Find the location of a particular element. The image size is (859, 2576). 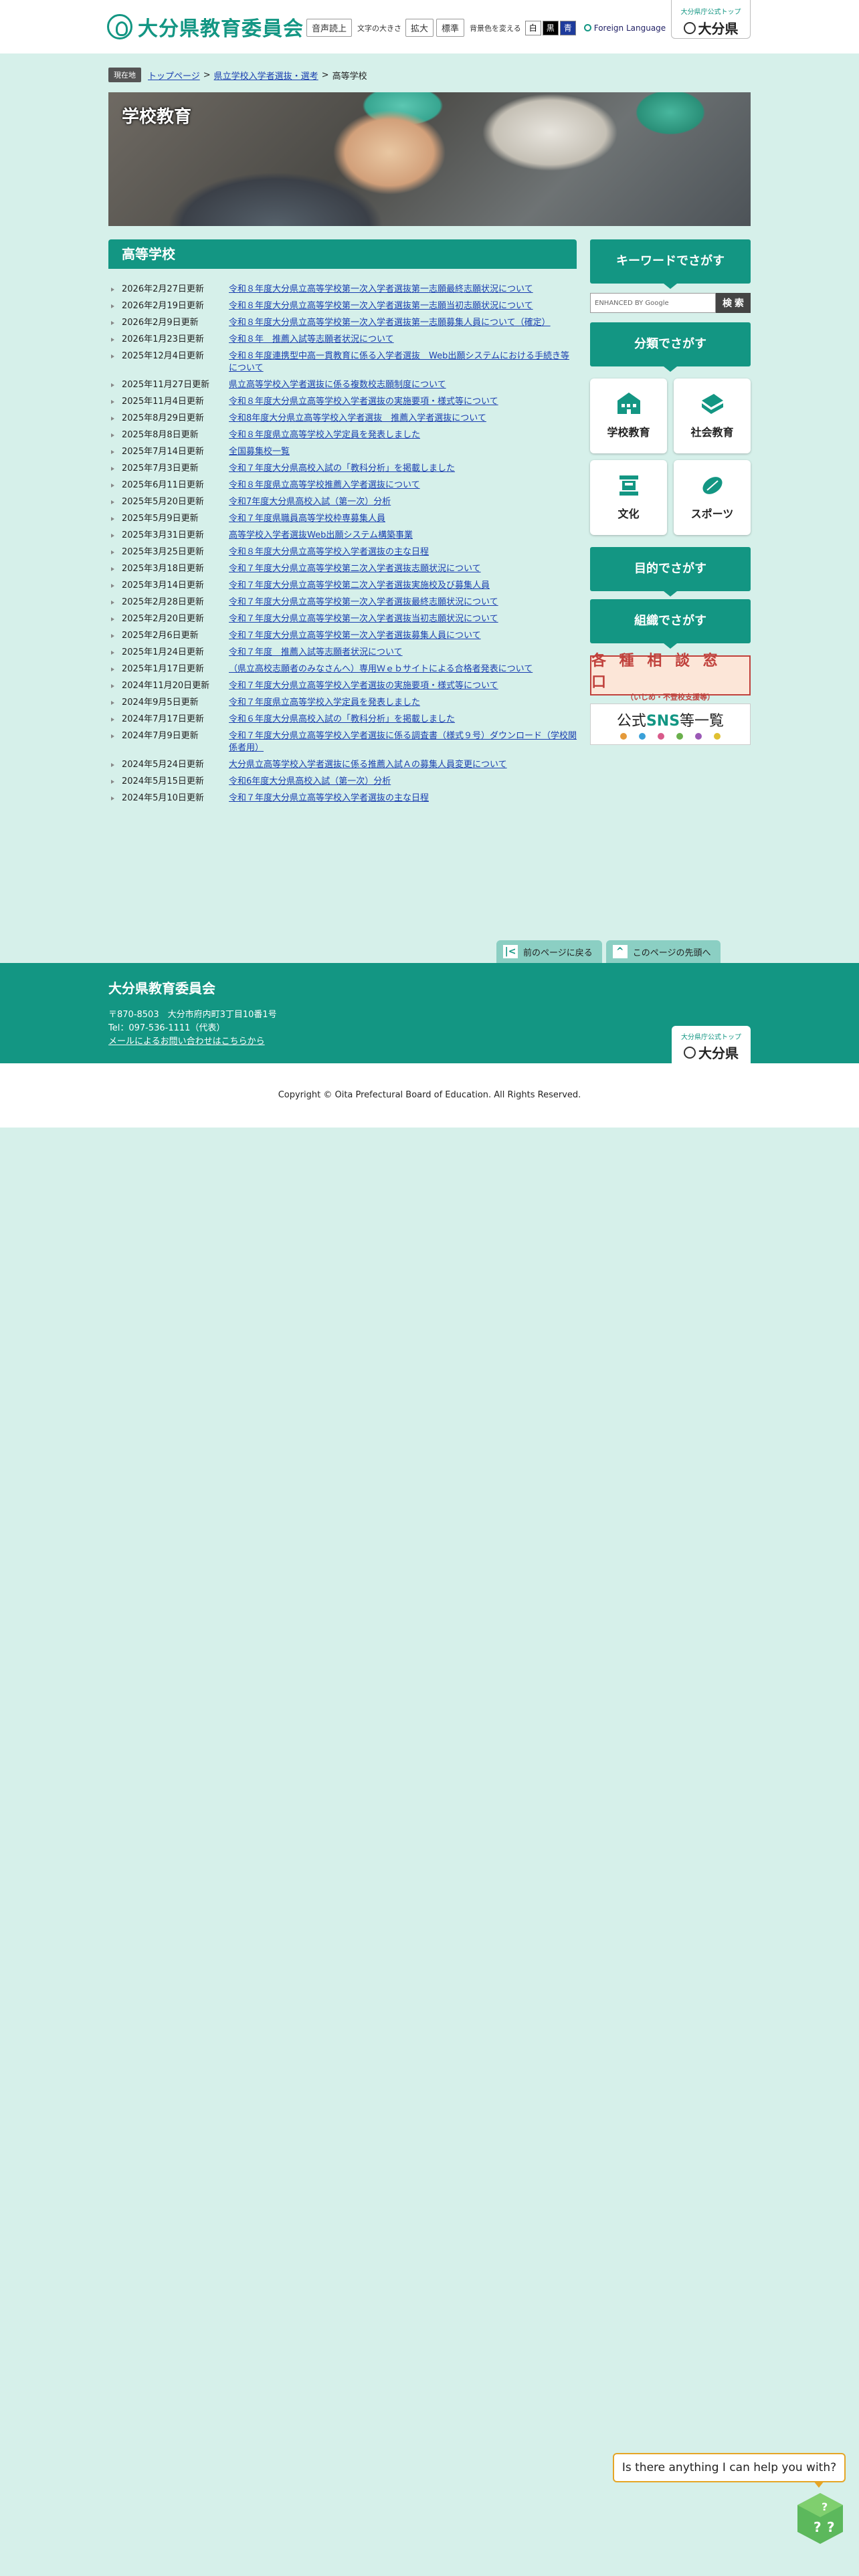

font-standard-button: 標準 is located at coordinates (450, 28).